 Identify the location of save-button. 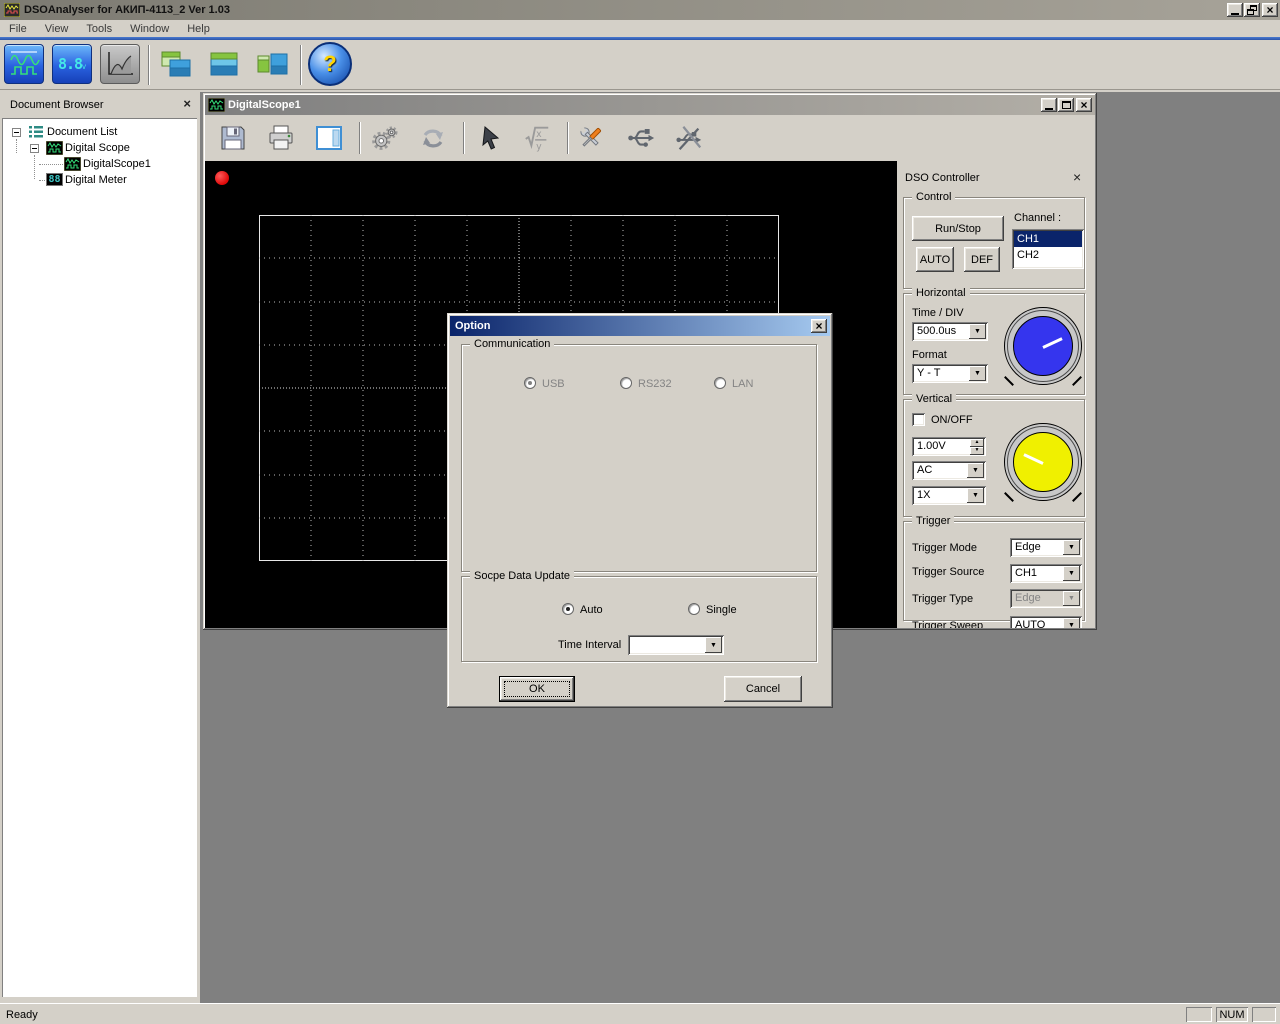
(233, 138).